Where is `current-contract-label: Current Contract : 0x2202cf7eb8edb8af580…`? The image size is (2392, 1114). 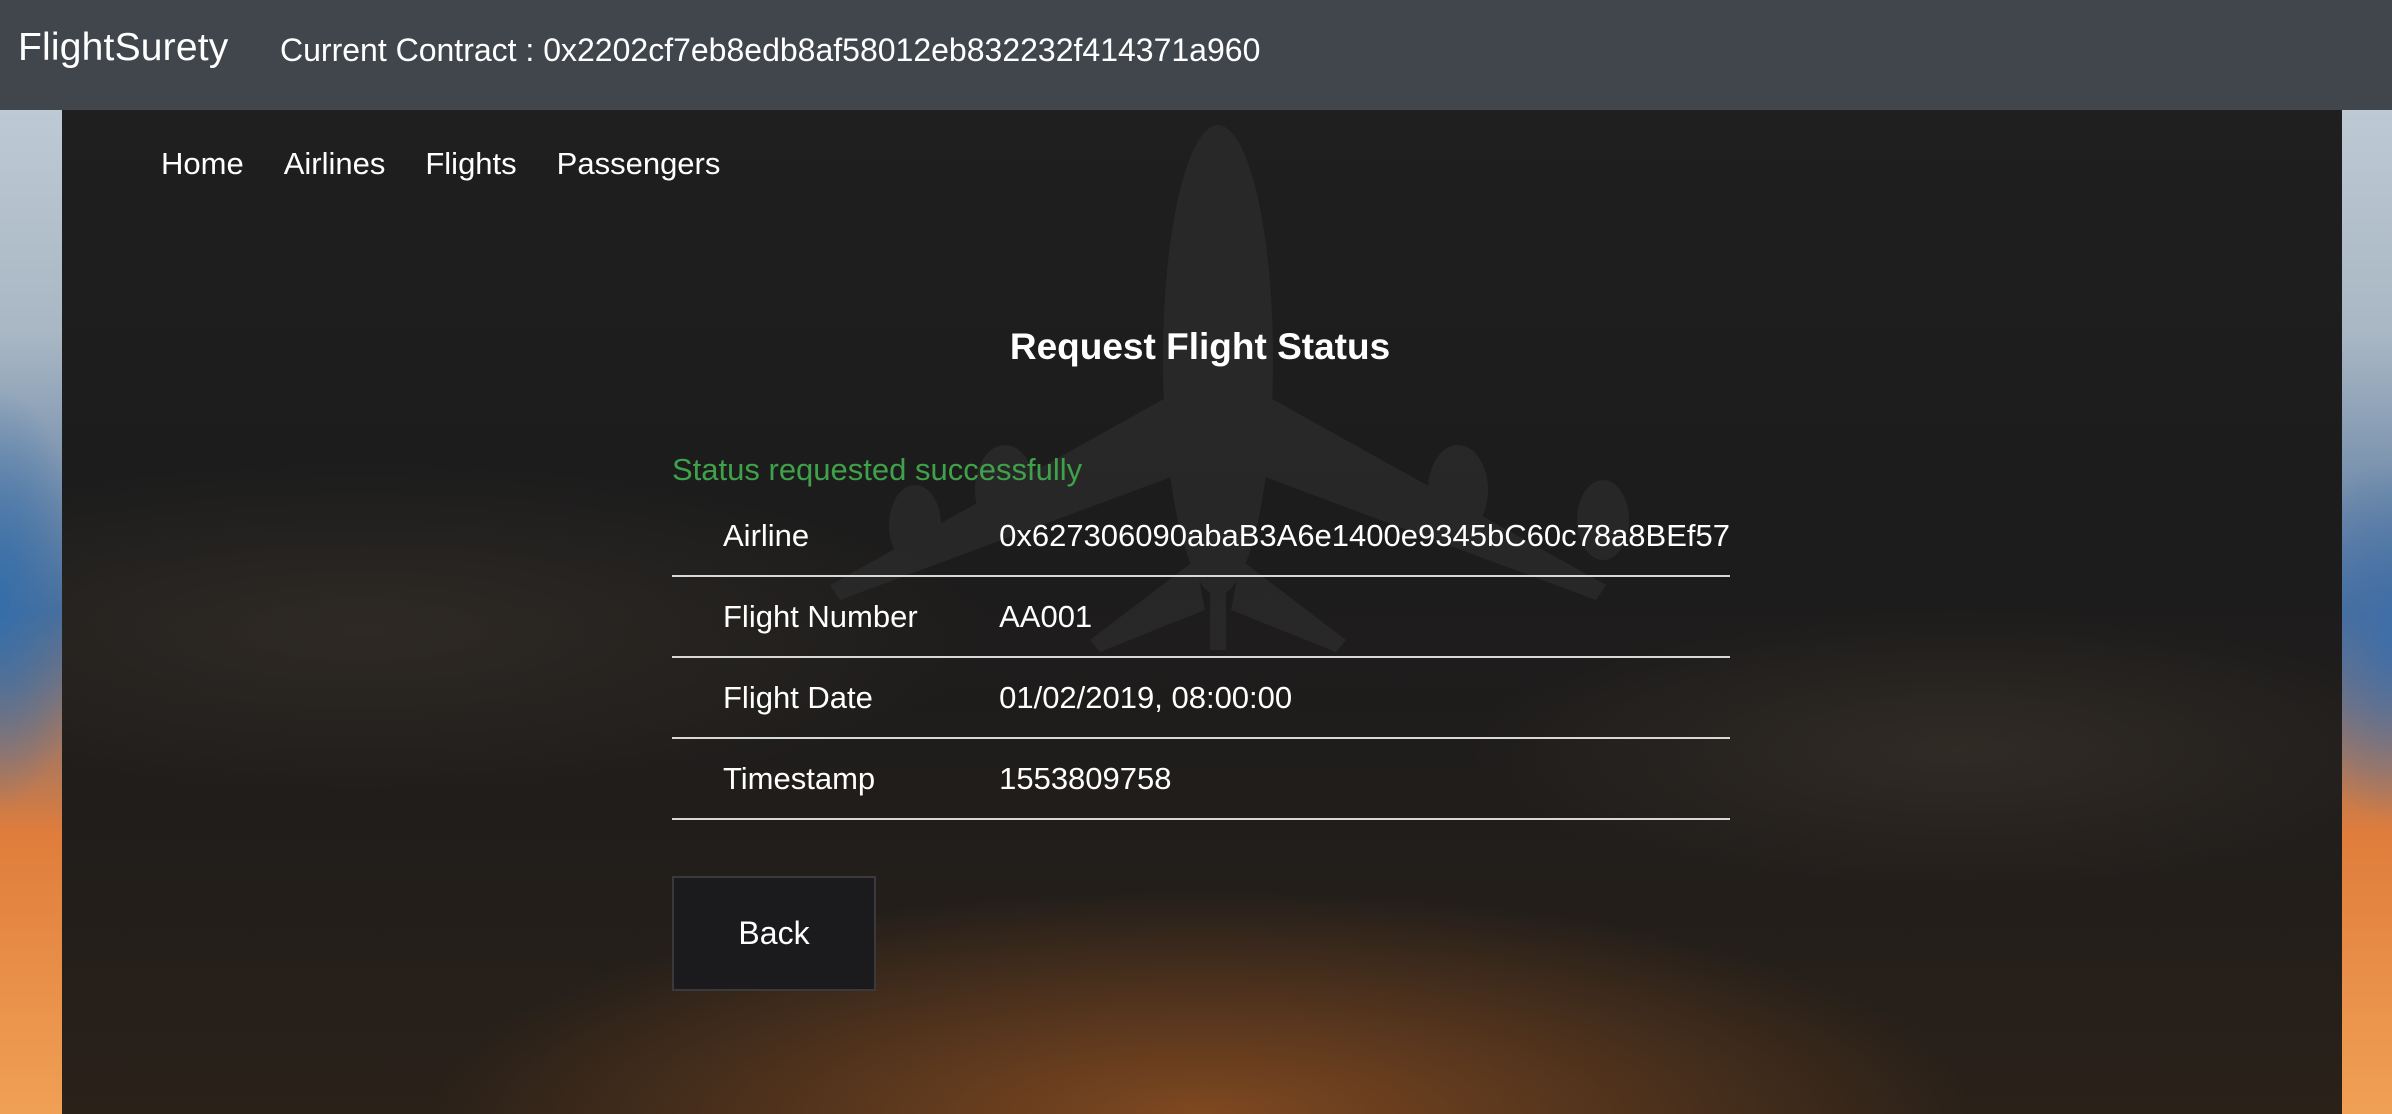 current-contract-label: Current Contract : 0x2202cf7eb8edb8af580… is located at coordinates (770, 50).